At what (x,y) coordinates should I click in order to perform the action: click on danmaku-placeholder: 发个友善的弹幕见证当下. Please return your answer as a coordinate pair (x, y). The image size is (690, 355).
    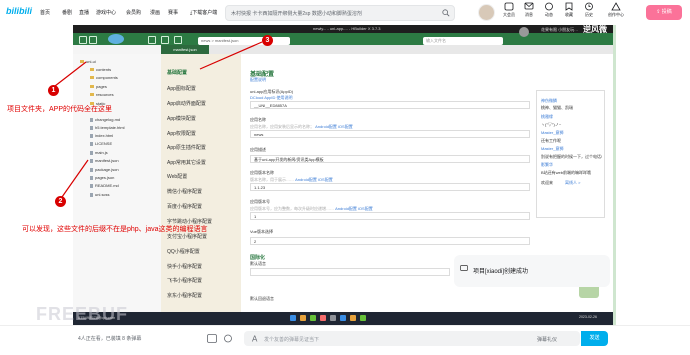
    Looking at the image, I should click on (292, 340).